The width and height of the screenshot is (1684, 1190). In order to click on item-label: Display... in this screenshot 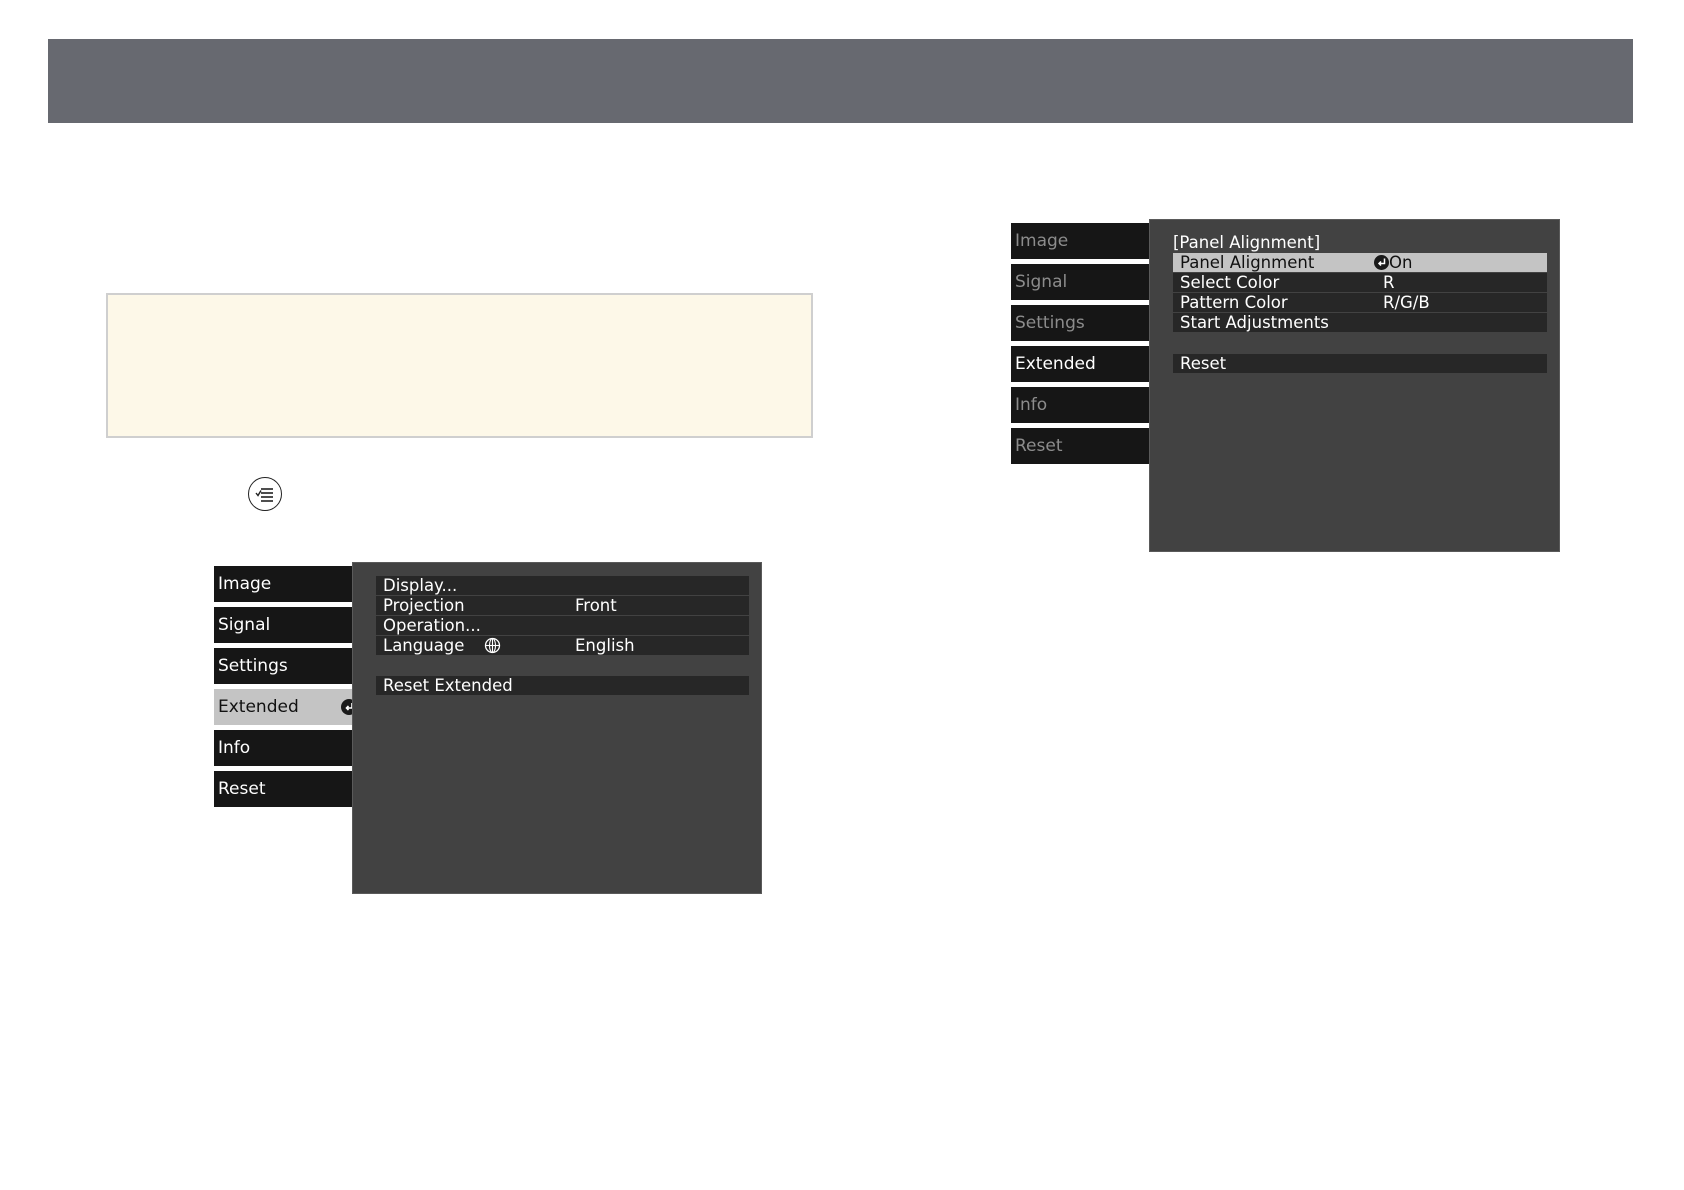, I will do `click(420, 585)`.